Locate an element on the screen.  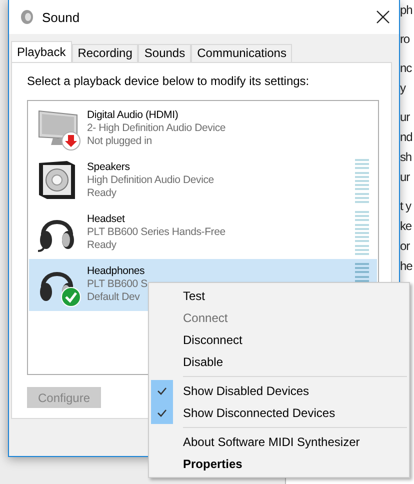
document-text: nd is located at coordinates (406, 137).